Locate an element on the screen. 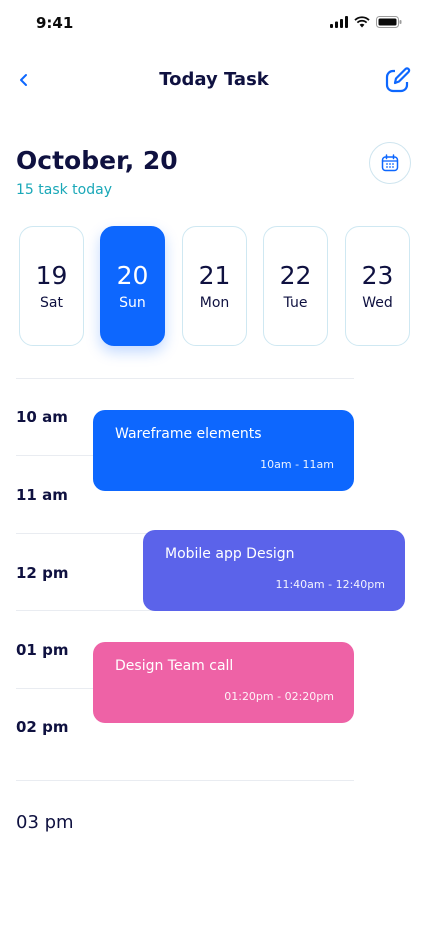 The image size is (428, 926). battery-icon is located at coordinates (389, 22).